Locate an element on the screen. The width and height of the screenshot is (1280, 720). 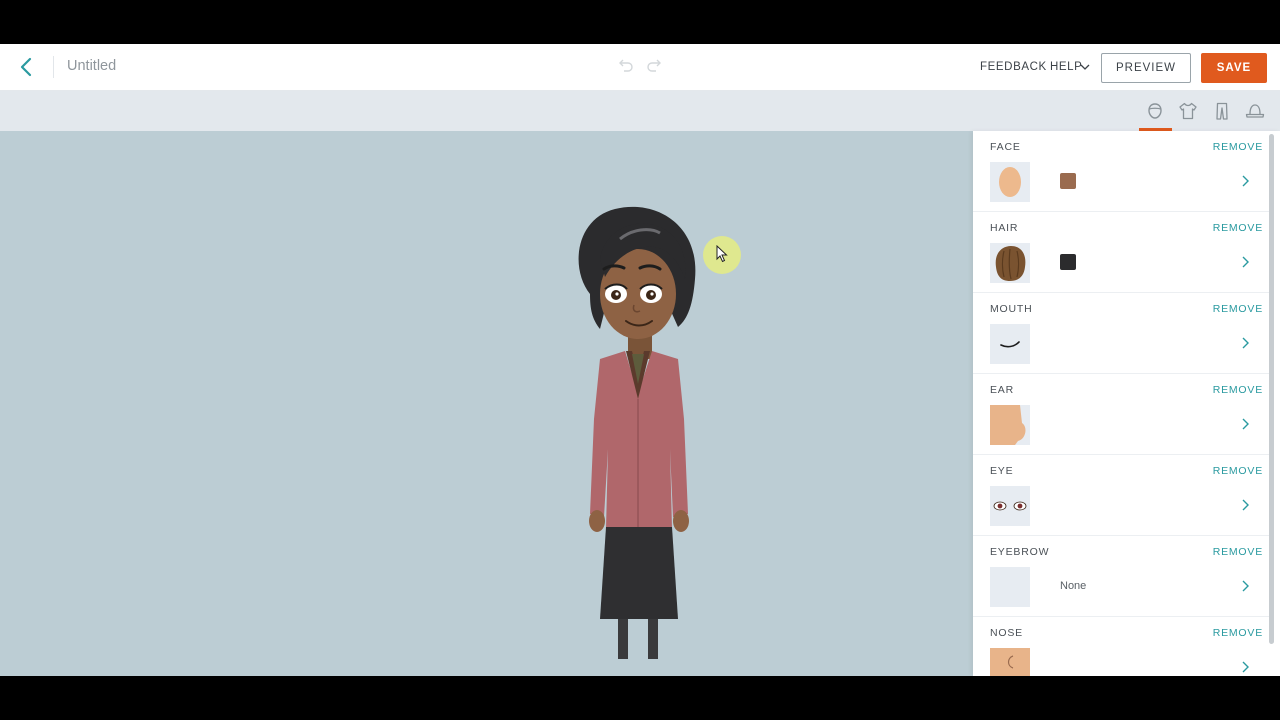
hat-icon is located at coordinates (1255, 111).